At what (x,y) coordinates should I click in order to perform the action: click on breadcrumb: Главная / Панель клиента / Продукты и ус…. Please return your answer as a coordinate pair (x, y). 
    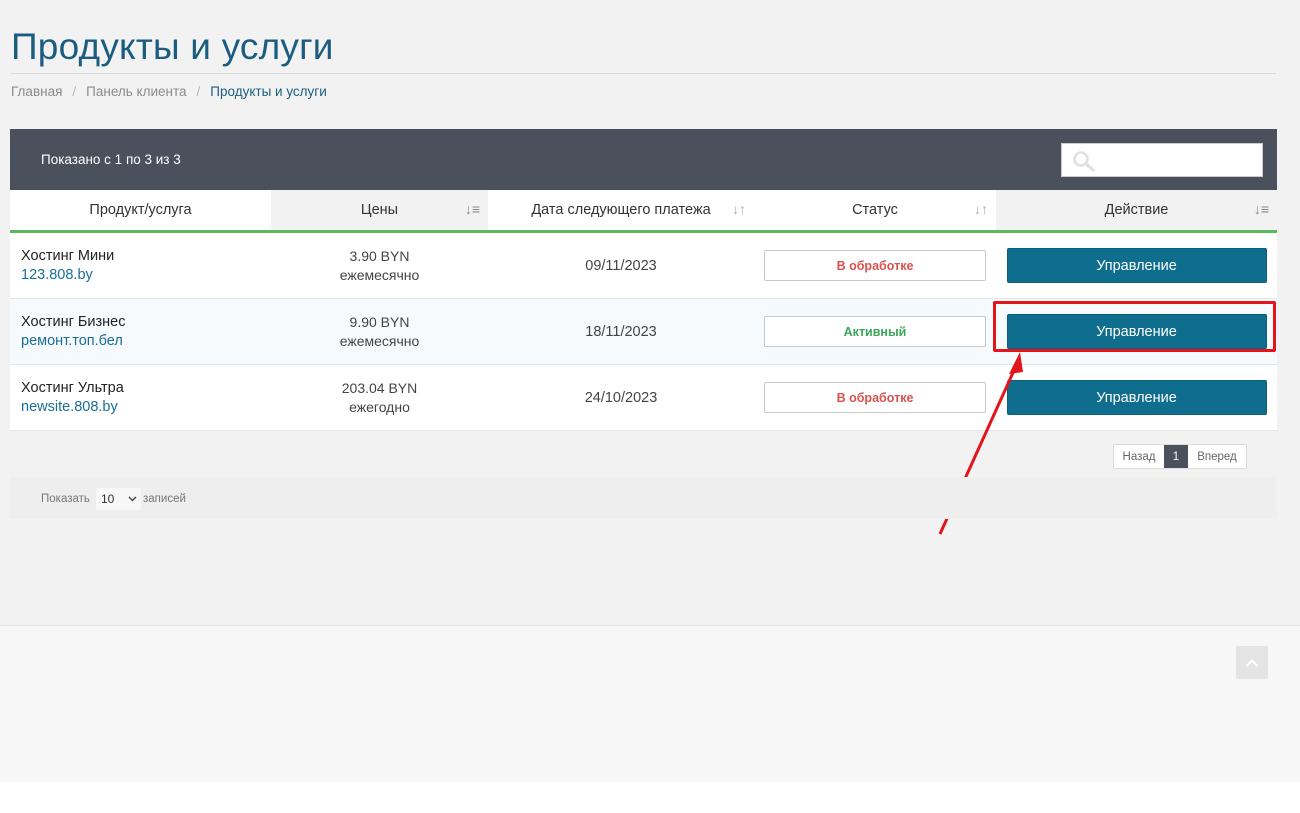
    Looking at the image, I should click on (169, 91).